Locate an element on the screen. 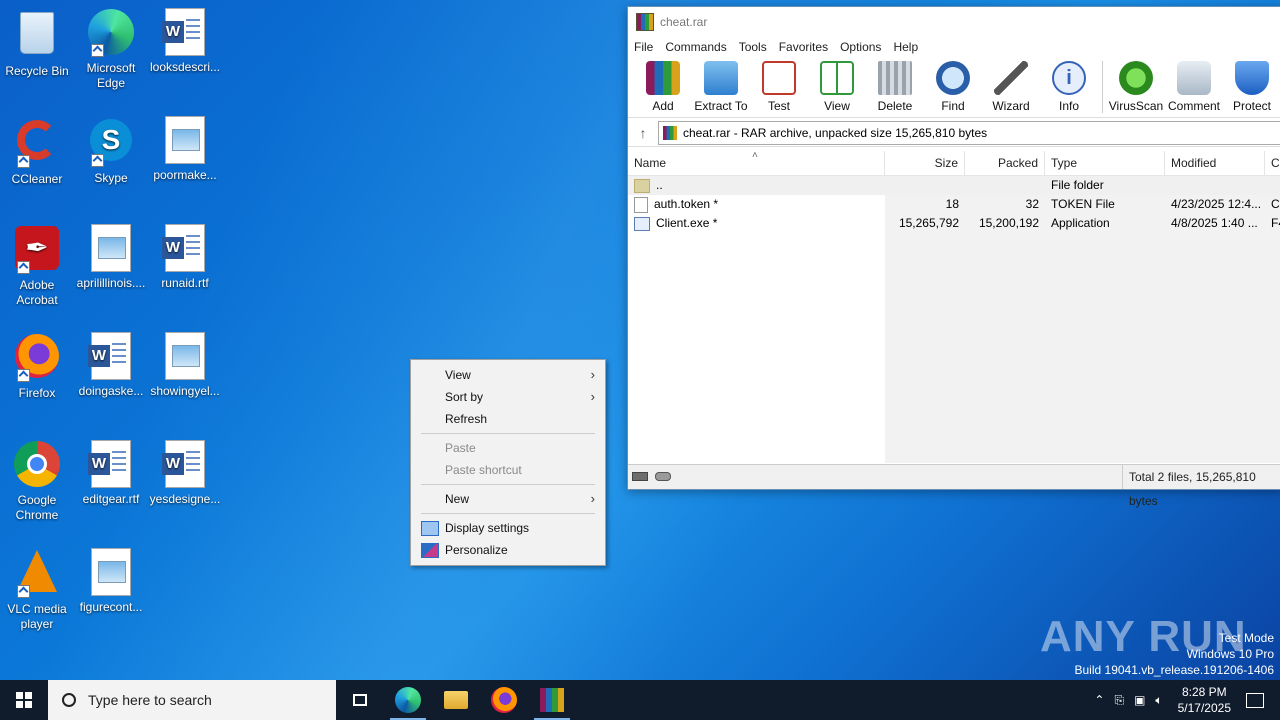 The width and height of the screenshot is (1280, 720). network-icon: ▣ is located at coordinates (1139, 700).